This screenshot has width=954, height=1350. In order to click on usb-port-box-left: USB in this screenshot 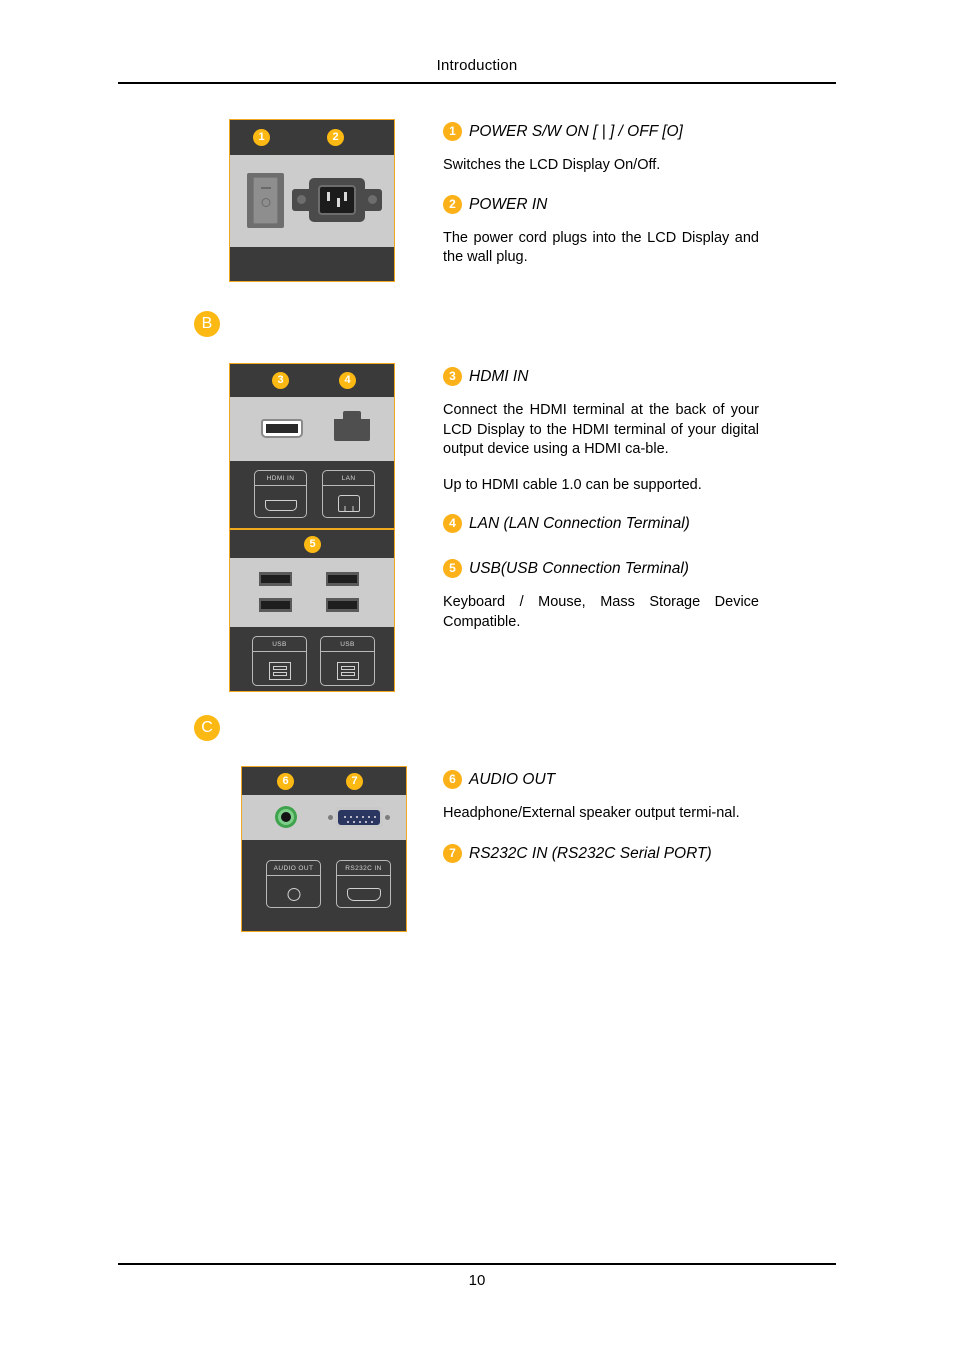, I will do `click(279, 661)`.